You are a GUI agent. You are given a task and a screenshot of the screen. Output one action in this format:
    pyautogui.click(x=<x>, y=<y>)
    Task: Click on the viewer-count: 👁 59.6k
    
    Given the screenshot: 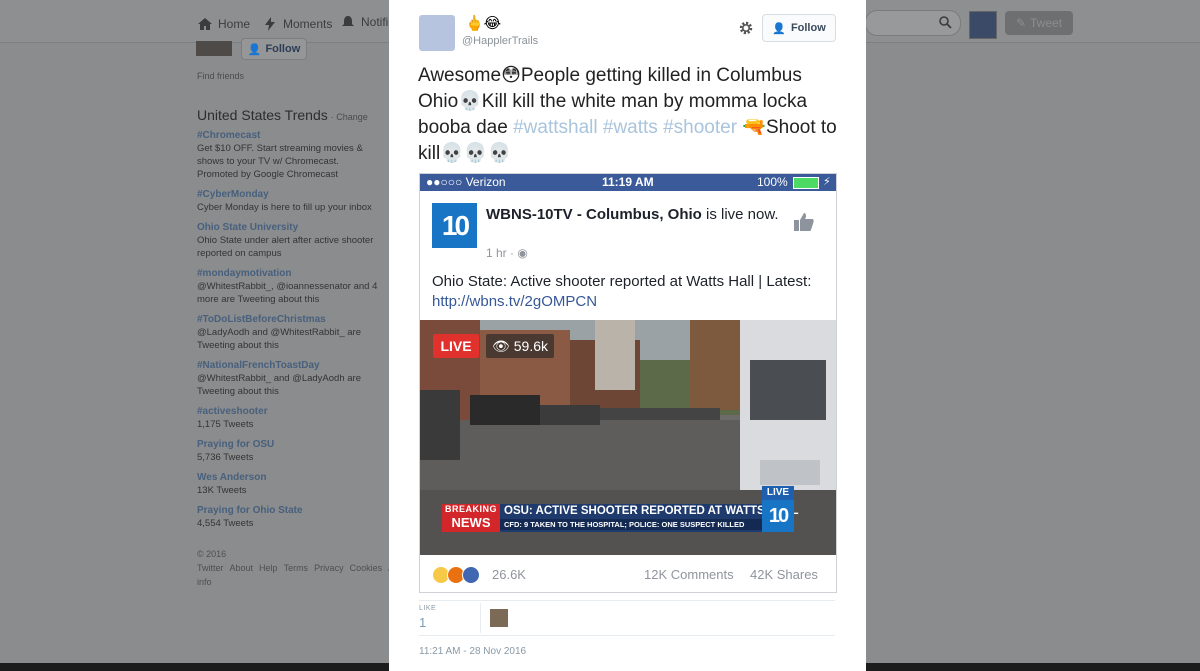 What is the action you would take?
    pyautogui.click(x=520, y=346)
    